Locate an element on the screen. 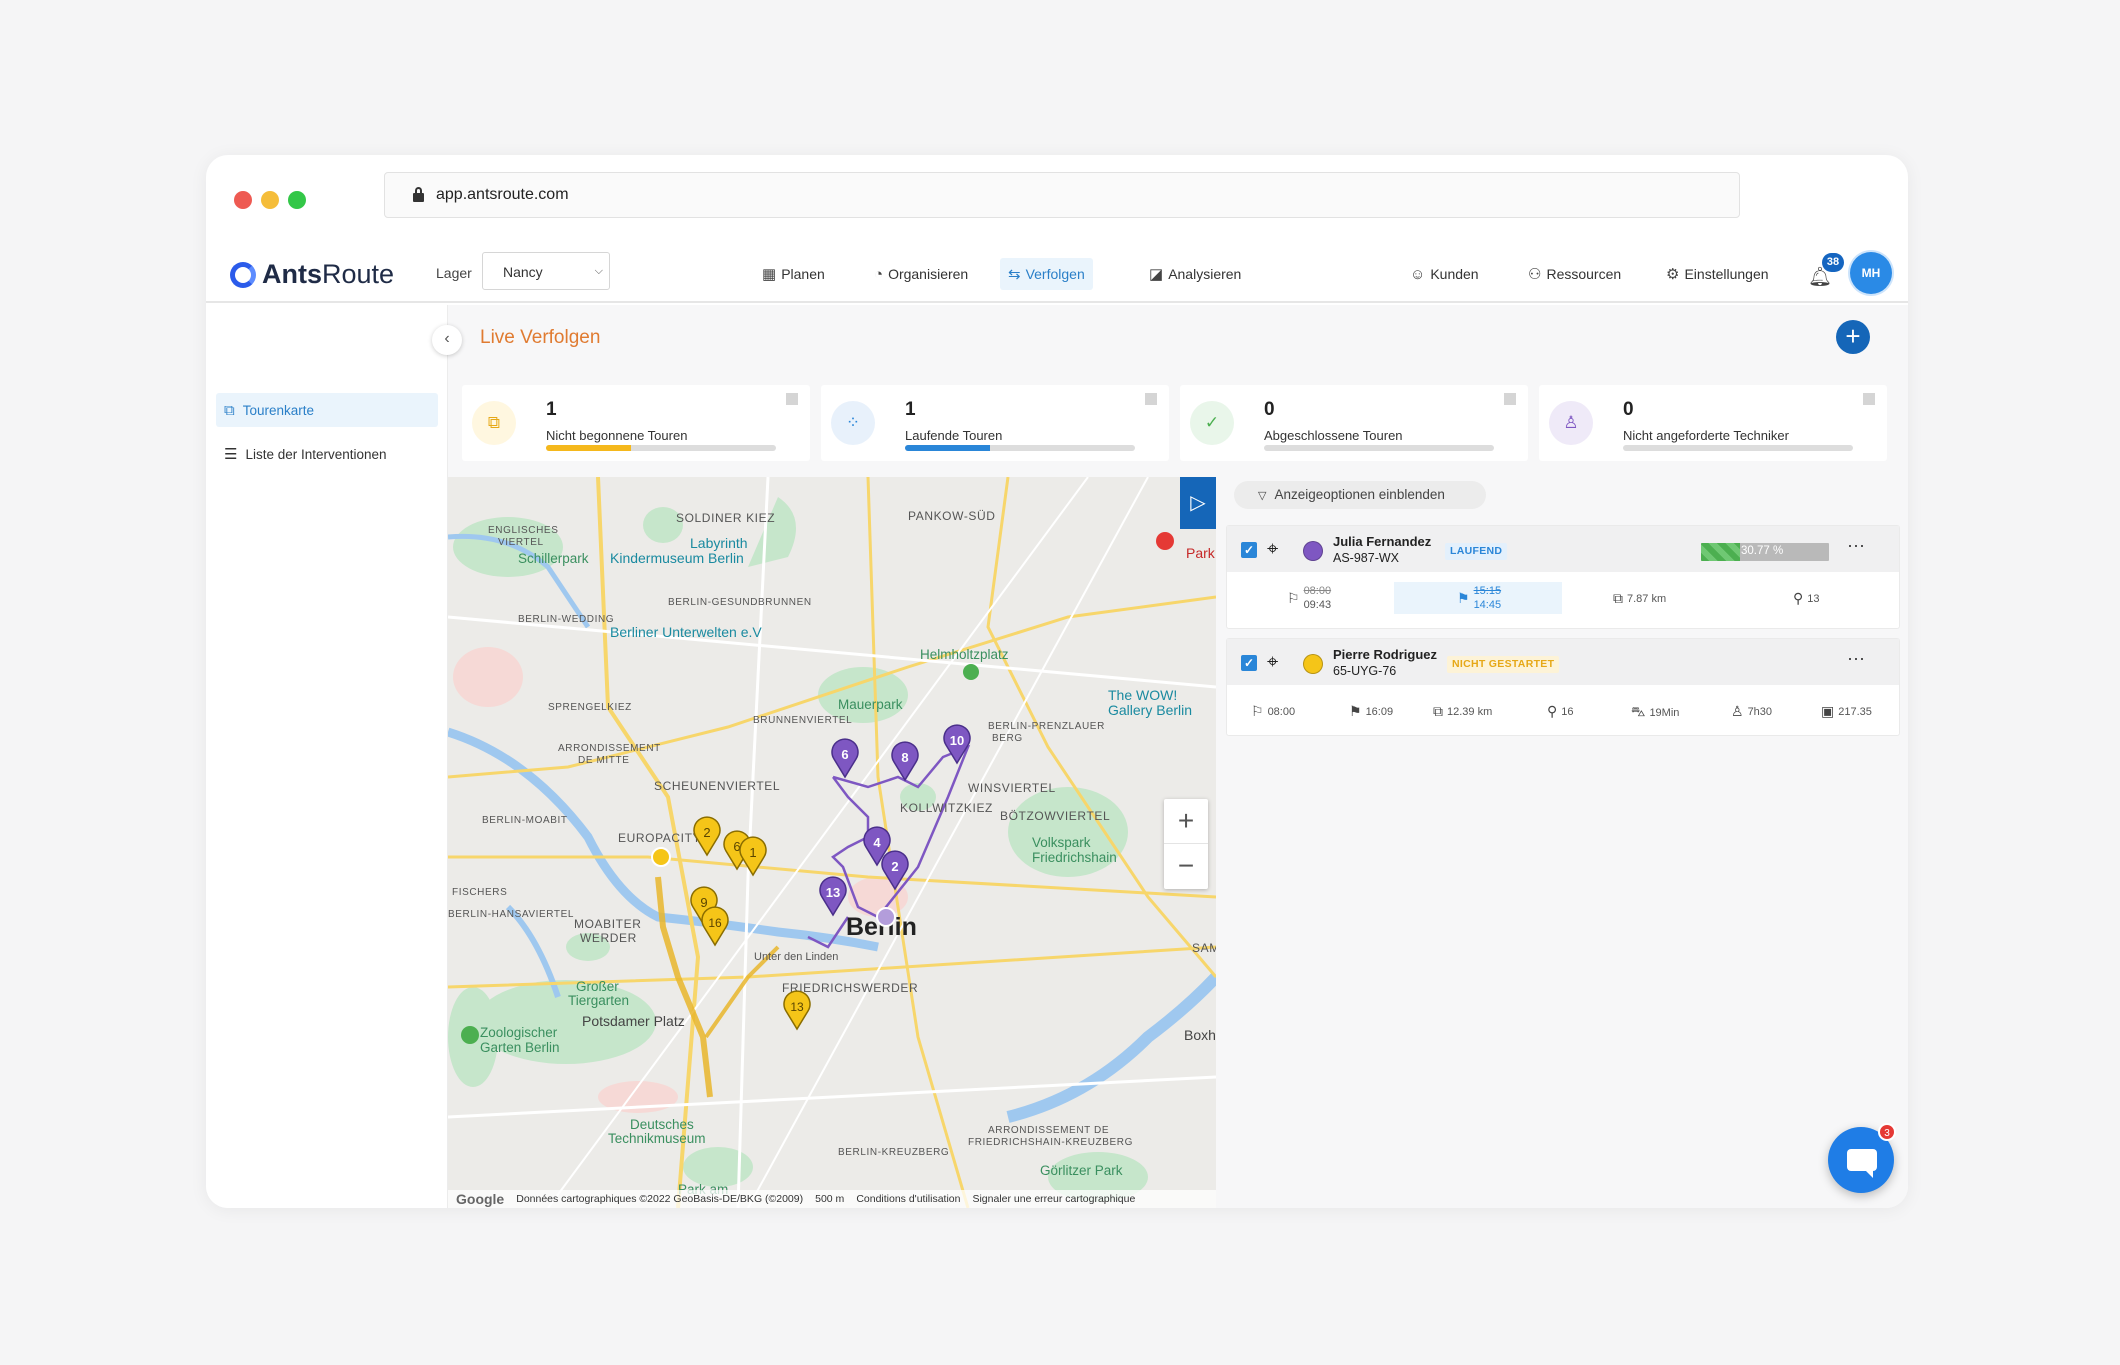  lager-select: Nancy ⌵ is located at coordinates (546, 271).